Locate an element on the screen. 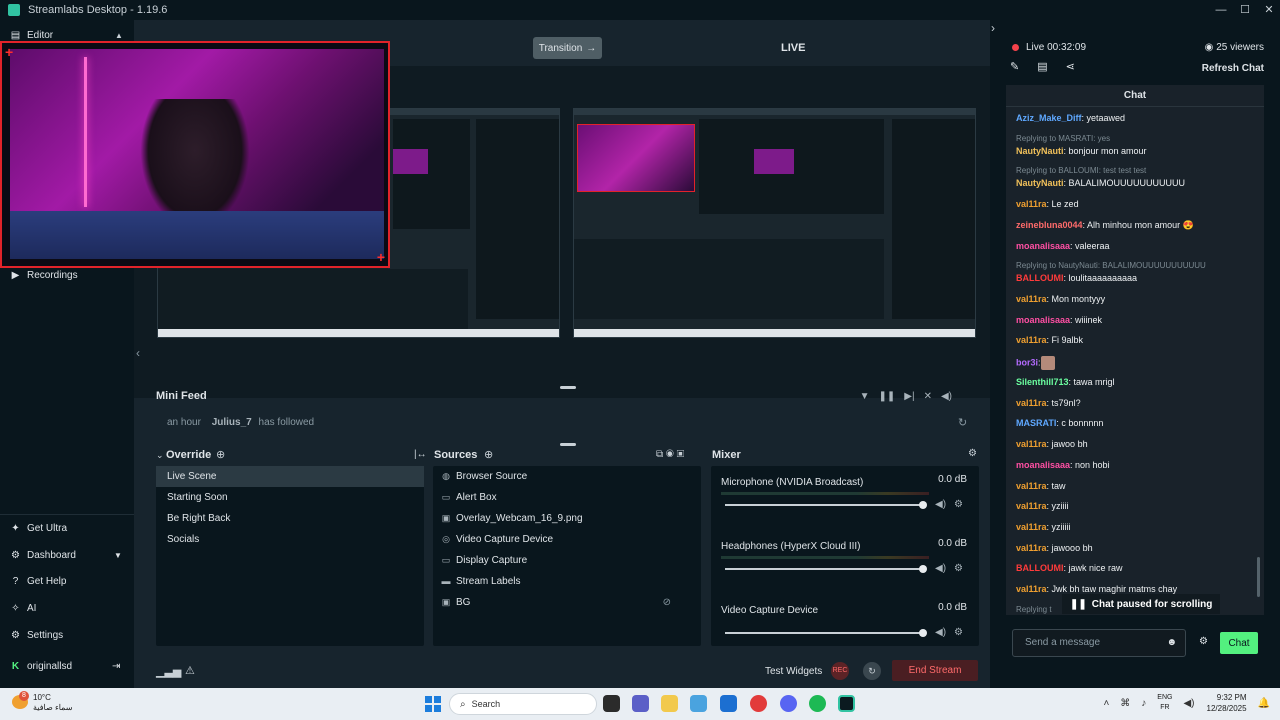  chat-username: bor3i is located at coordinates (1027, 362).